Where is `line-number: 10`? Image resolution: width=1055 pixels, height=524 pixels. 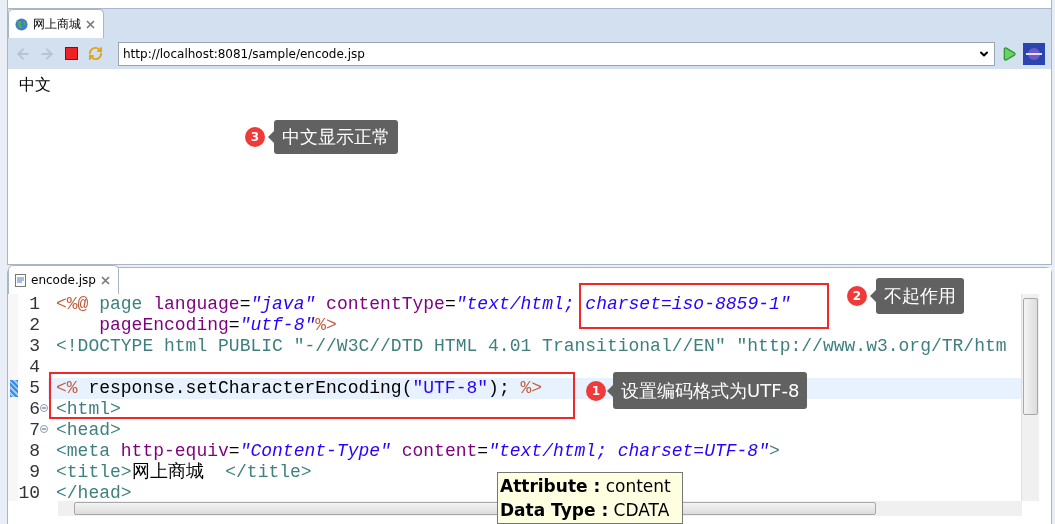
line-number: 10 is located at coordinates (29, 493).